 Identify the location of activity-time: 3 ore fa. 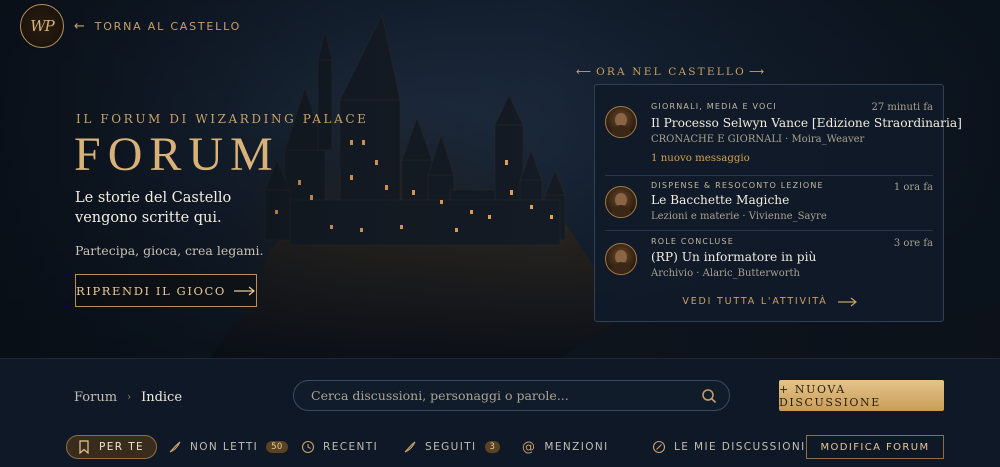
(913, 243).